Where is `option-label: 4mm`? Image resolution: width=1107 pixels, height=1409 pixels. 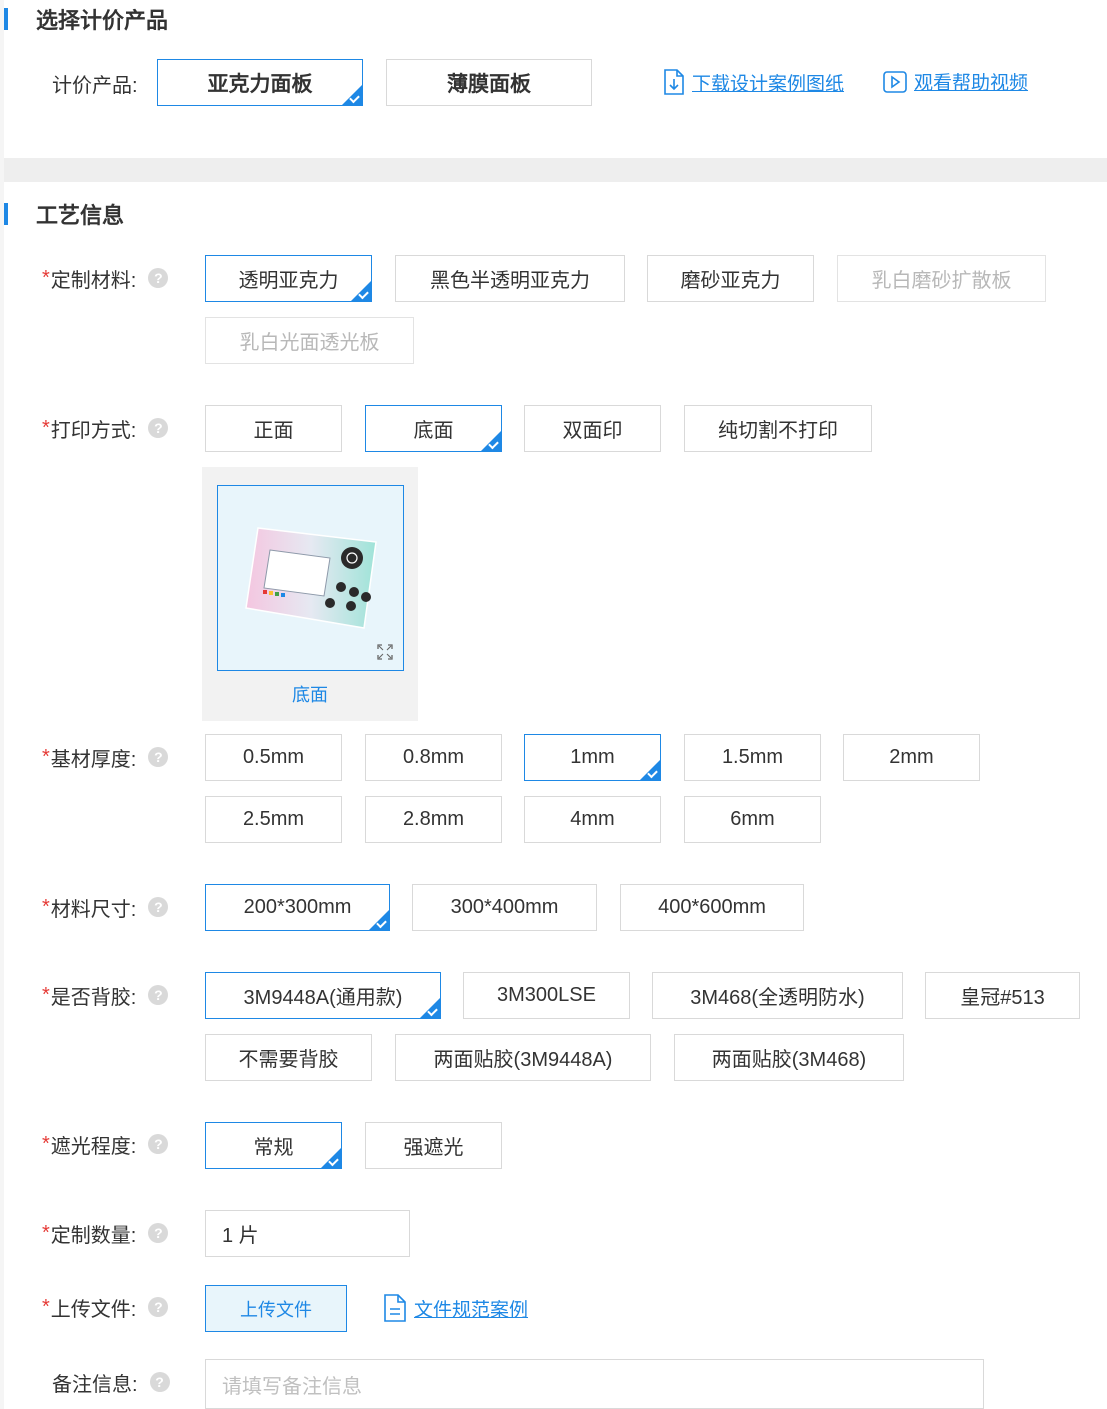
option-label: 4mm is located at coordinates (592, 819).